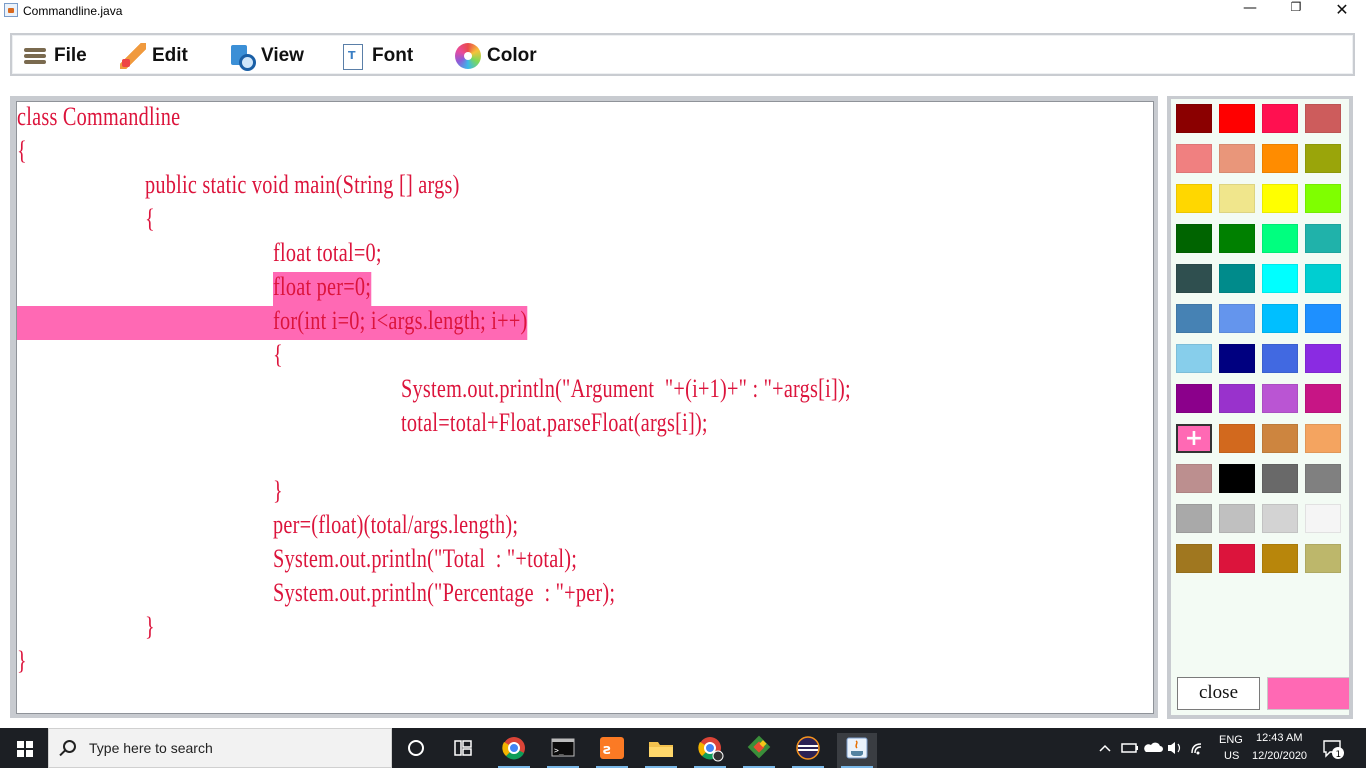 Image resolution: width=1366 pixels, height=768 pixels. Describe the element at coordinates (1231, 740) in the screenshot. I see `input-language: ENG` at that location.